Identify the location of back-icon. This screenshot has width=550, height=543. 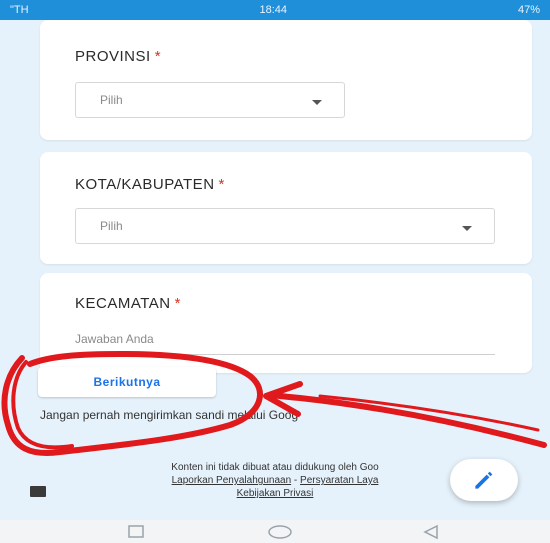
(431, 532).